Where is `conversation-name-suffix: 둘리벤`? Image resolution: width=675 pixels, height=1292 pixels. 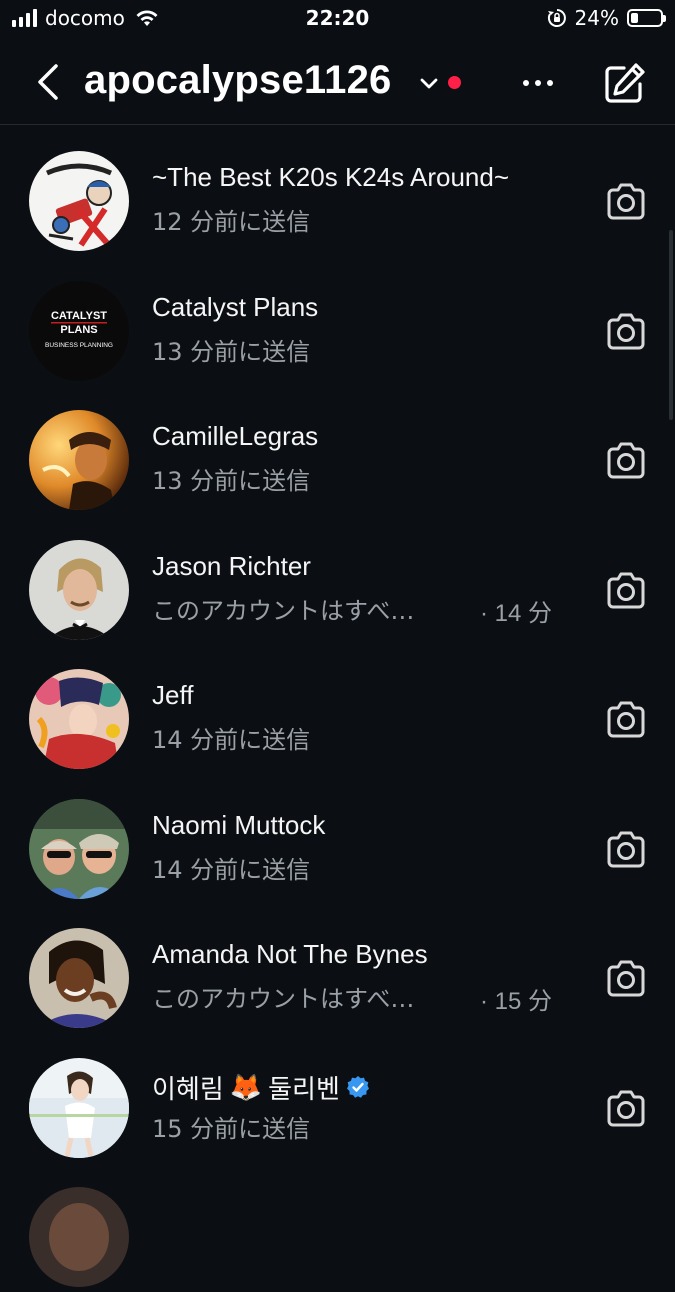
conversation-name-suffix: 둘리벤 is located at coordinates (304, 1088).